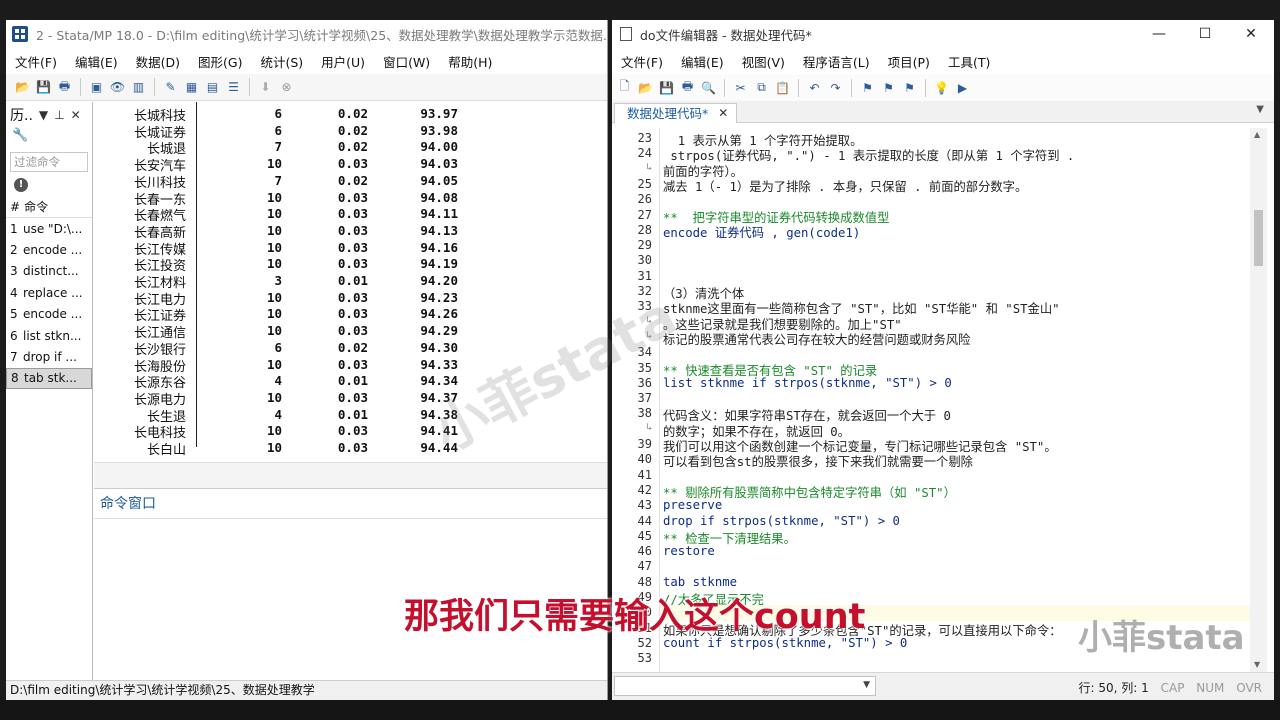  I want to click on results-horizontal-scrollbar, so click(350, 475).